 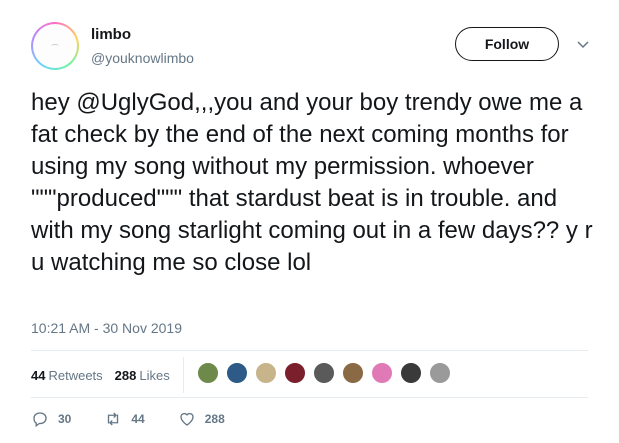 I want to click on tweet-actions: 30 44 288, so click(x=144, y=419).